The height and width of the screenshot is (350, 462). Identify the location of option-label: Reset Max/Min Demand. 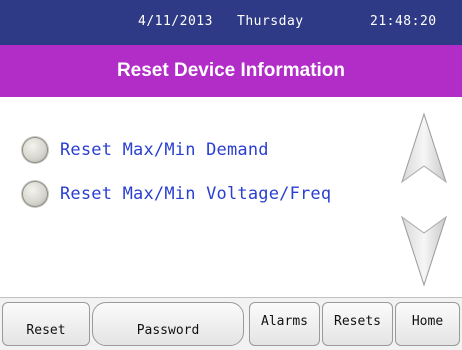
(164, 150).